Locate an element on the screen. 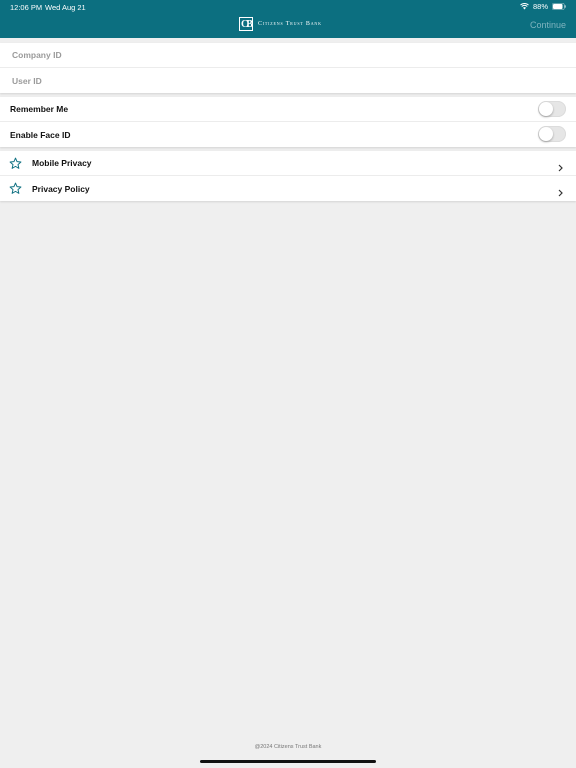 The height and width of the screenshot is (768, 576). link-label: Privacy Policy is located at coordinates (61, 188).